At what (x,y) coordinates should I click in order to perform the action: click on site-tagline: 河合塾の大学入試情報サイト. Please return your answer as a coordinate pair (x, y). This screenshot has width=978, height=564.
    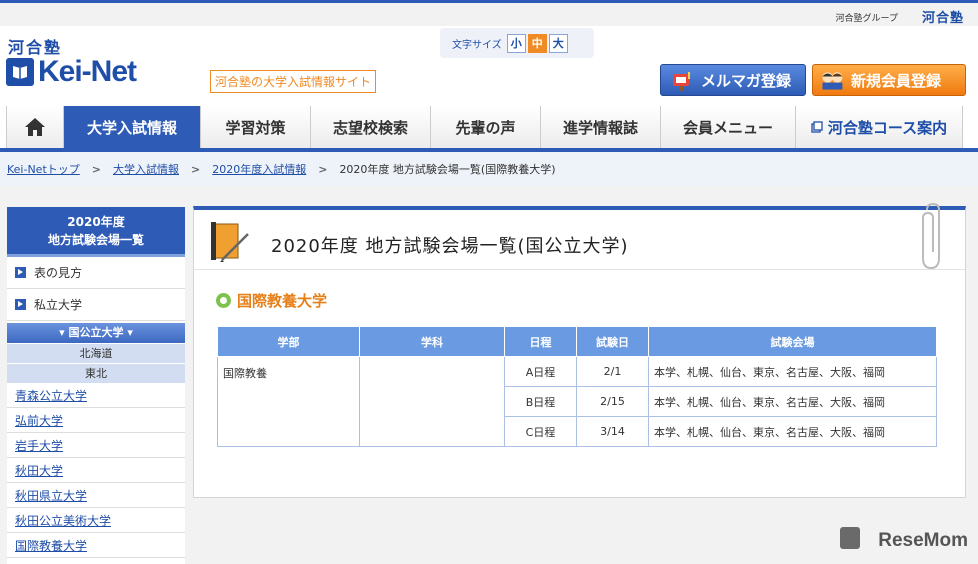
    Looking at the image, I should click on (293, 81).